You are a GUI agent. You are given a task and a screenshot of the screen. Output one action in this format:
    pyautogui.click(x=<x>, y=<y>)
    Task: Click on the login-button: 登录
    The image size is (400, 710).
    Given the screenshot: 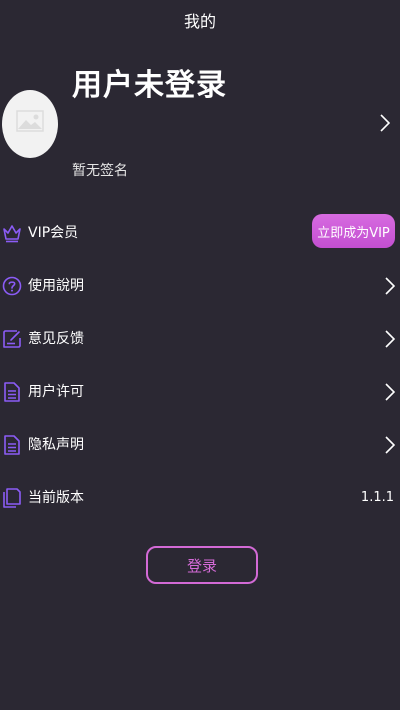 What is the action you would take?
    pyautogui.click(x=202, y=565)
    